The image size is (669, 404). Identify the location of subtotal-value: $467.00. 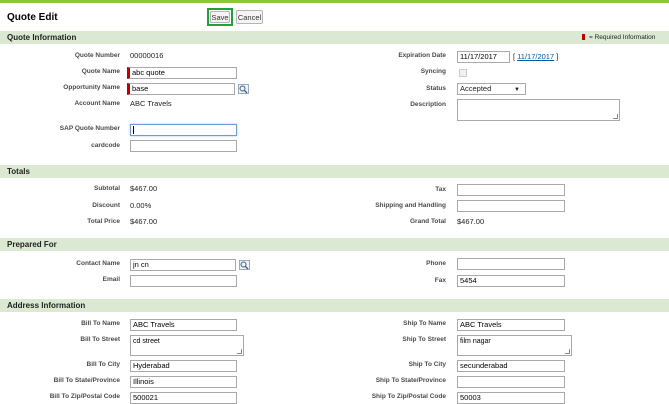
(144, 188).